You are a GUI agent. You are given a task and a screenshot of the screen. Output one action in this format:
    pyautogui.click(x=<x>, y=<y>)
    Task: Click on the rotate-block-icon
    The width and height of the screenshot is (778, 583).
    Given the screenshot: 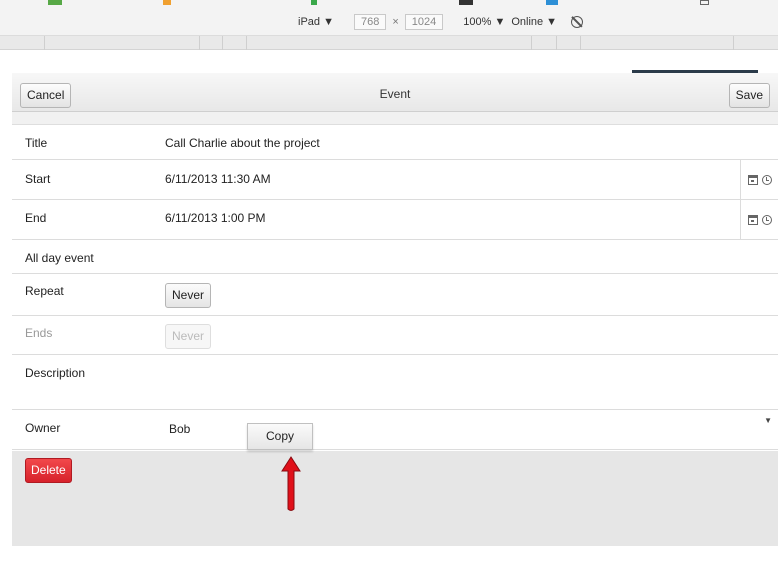 What is the action you would take?
    pyautogui.click(x=577, y=22)
    